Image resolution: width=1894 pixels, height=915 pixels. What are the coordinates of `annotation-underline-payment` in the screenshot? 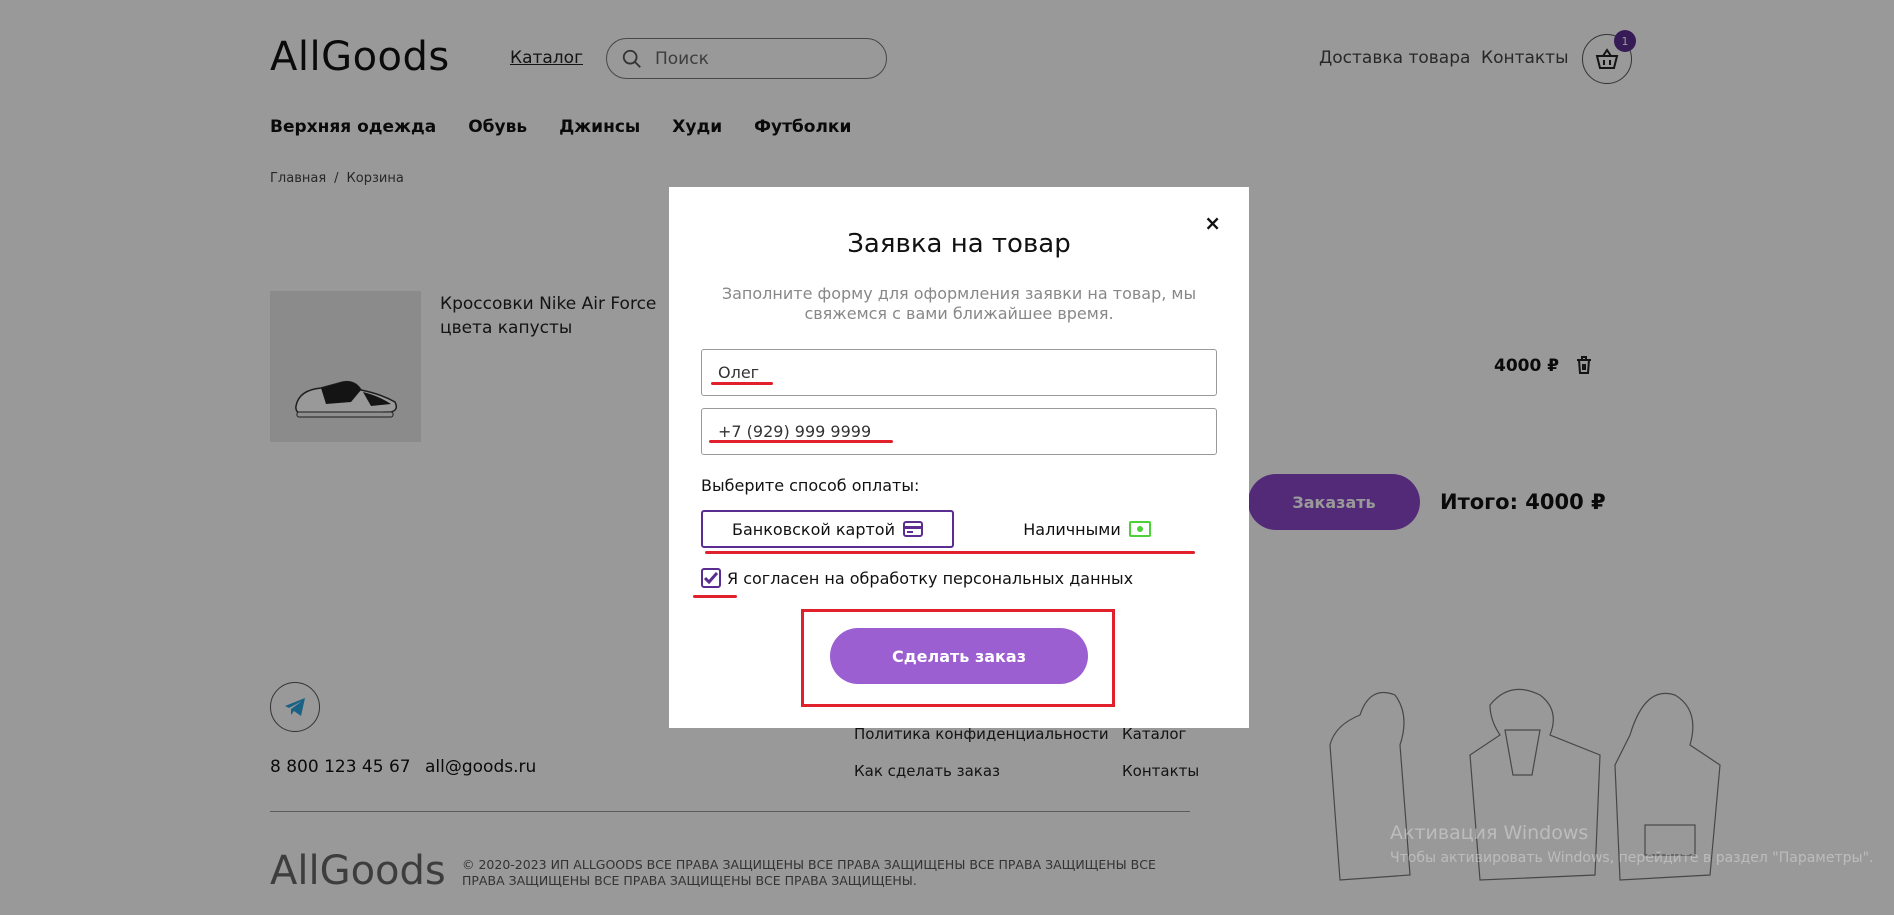 It's located at (950, 552).